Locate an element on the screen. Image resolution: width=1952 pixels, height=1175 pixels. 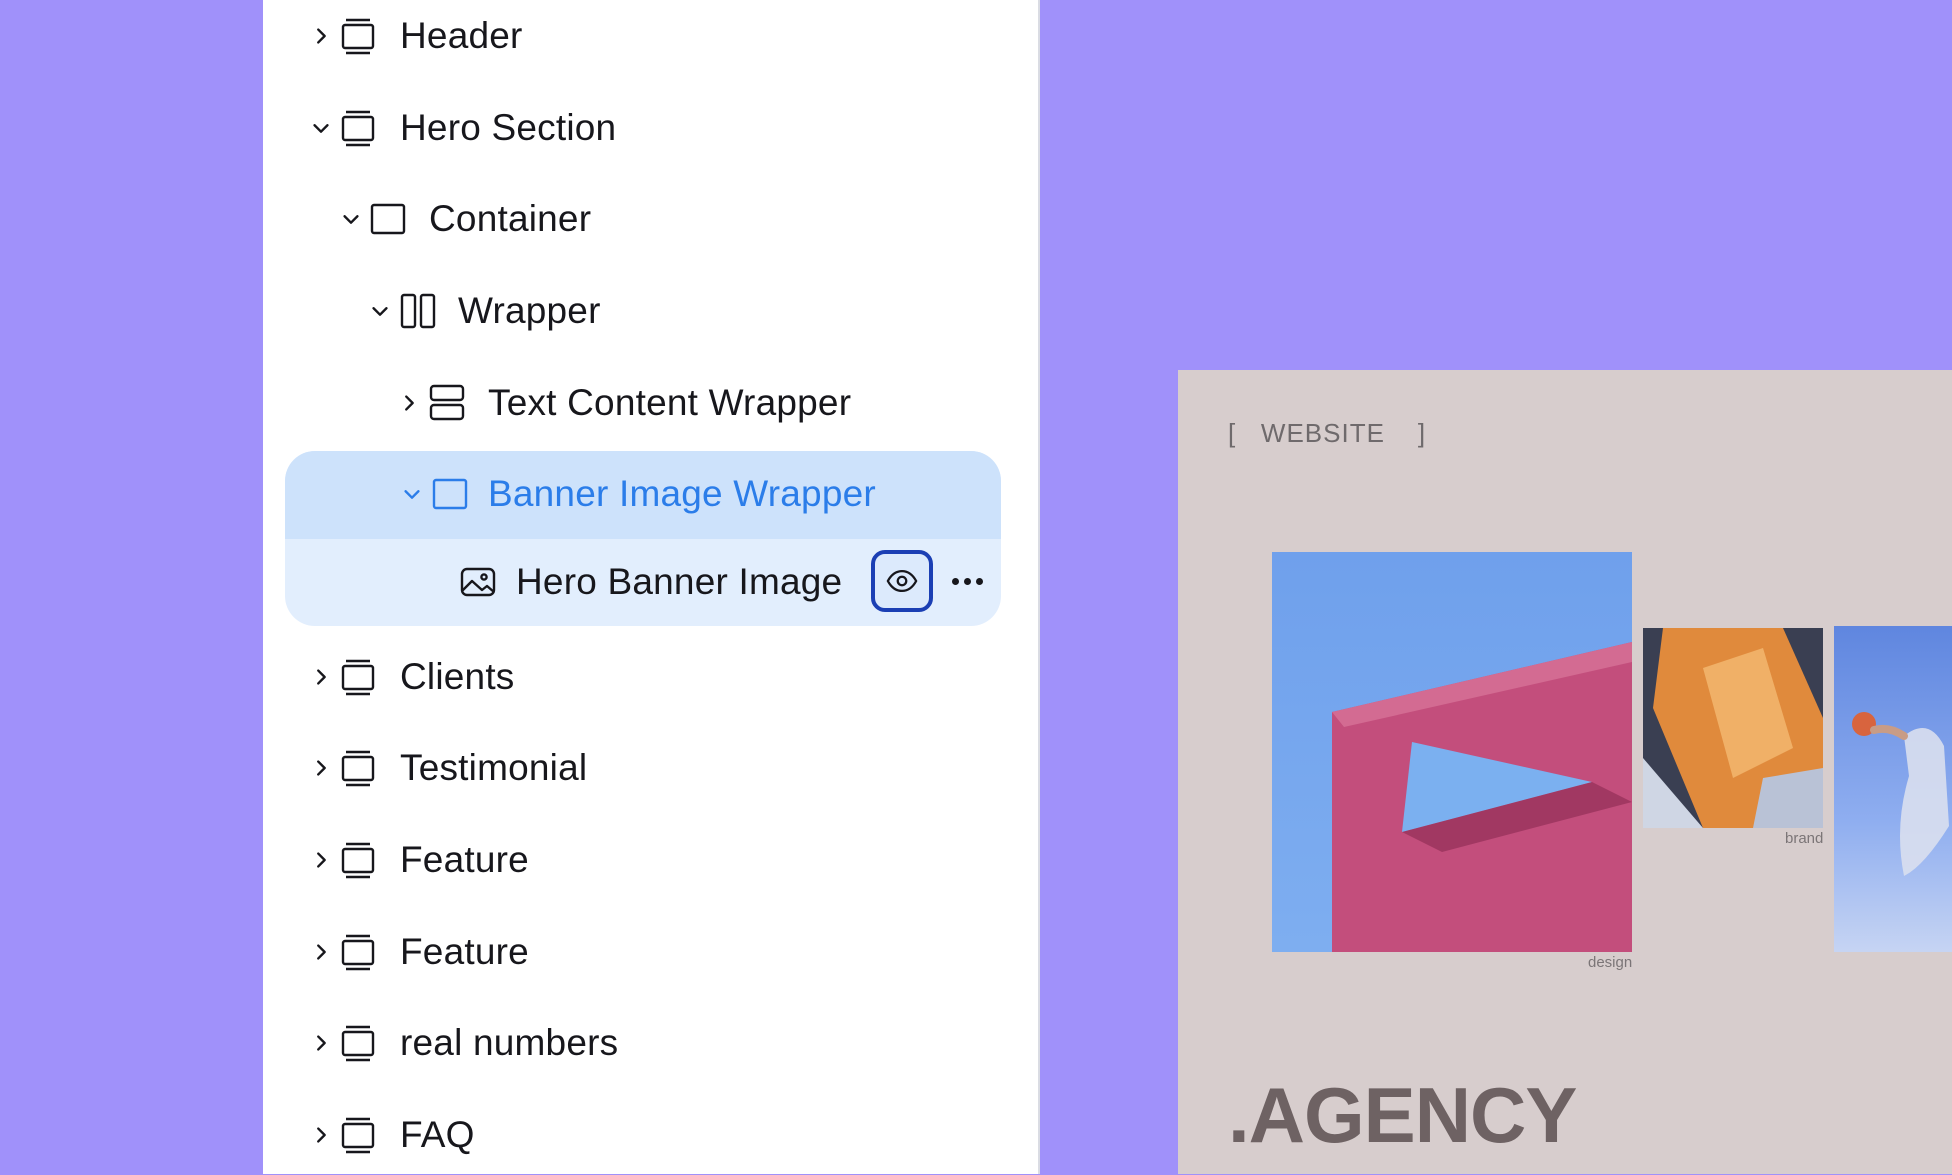
tag-bracket-close: ] is located at coordinates (1422, 433).